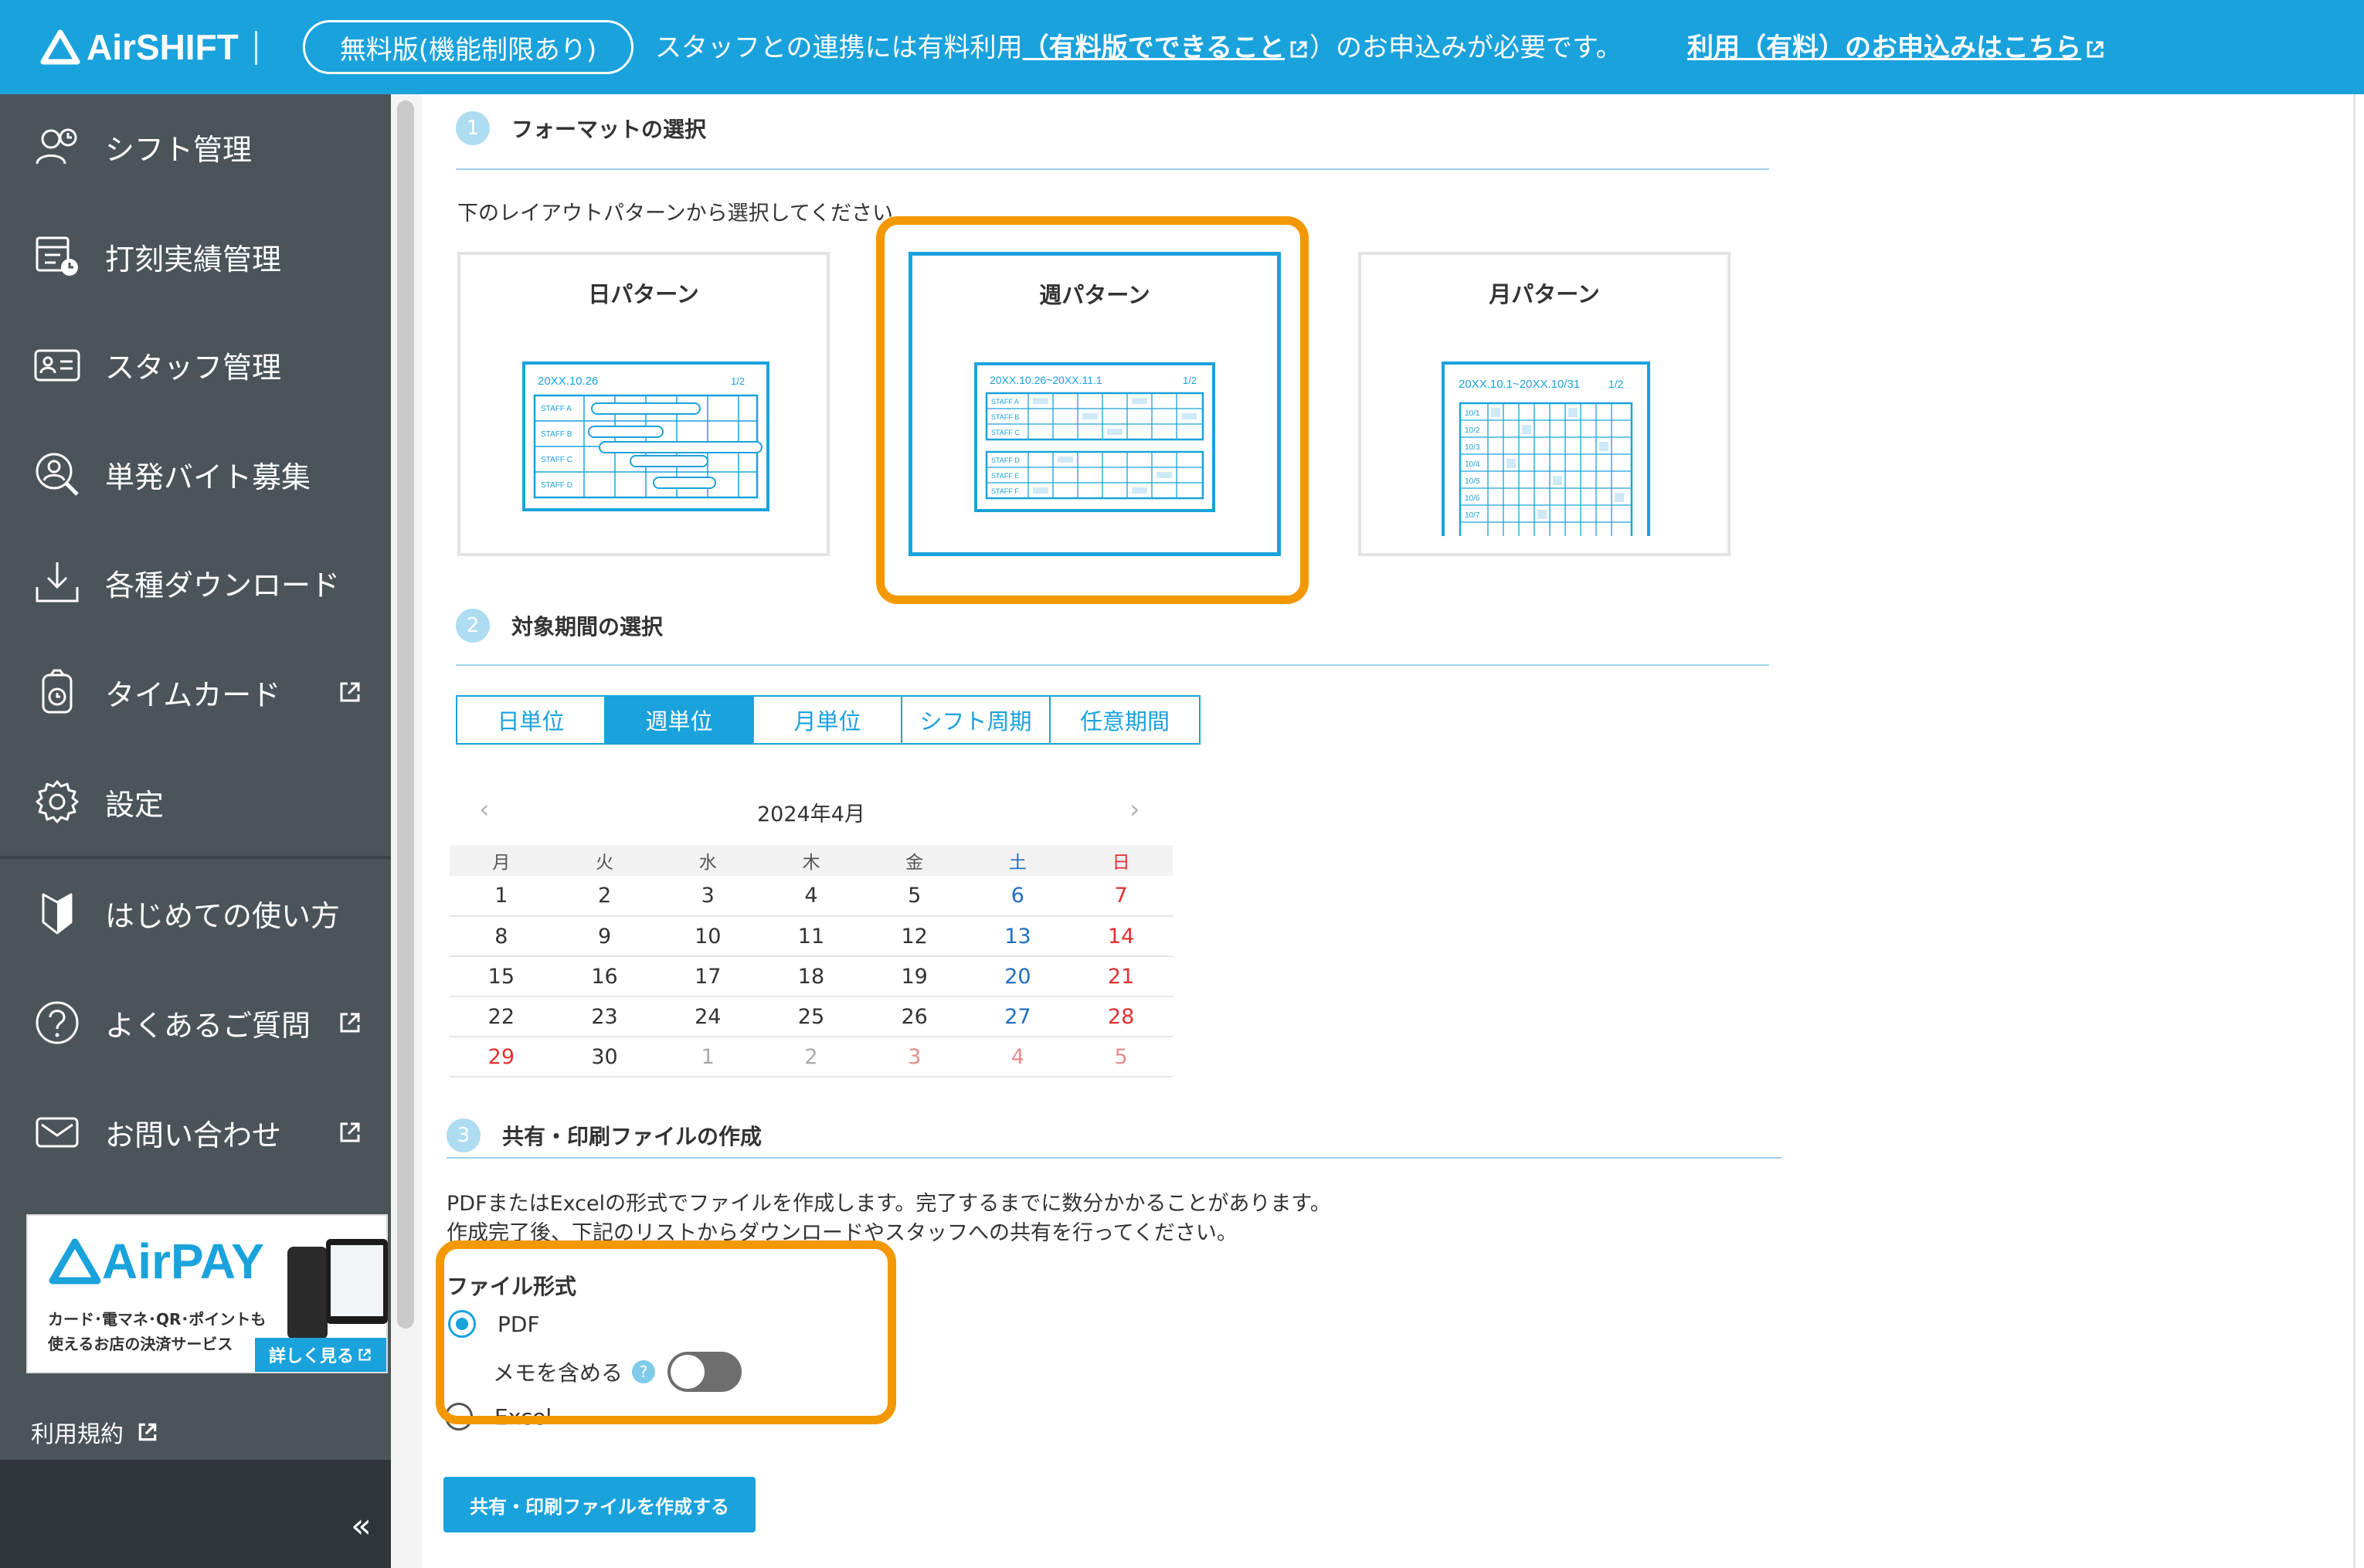  Describe the element at coordinates (1121, 976) in the screenshot. I see `calendar-day: 21` at that location.